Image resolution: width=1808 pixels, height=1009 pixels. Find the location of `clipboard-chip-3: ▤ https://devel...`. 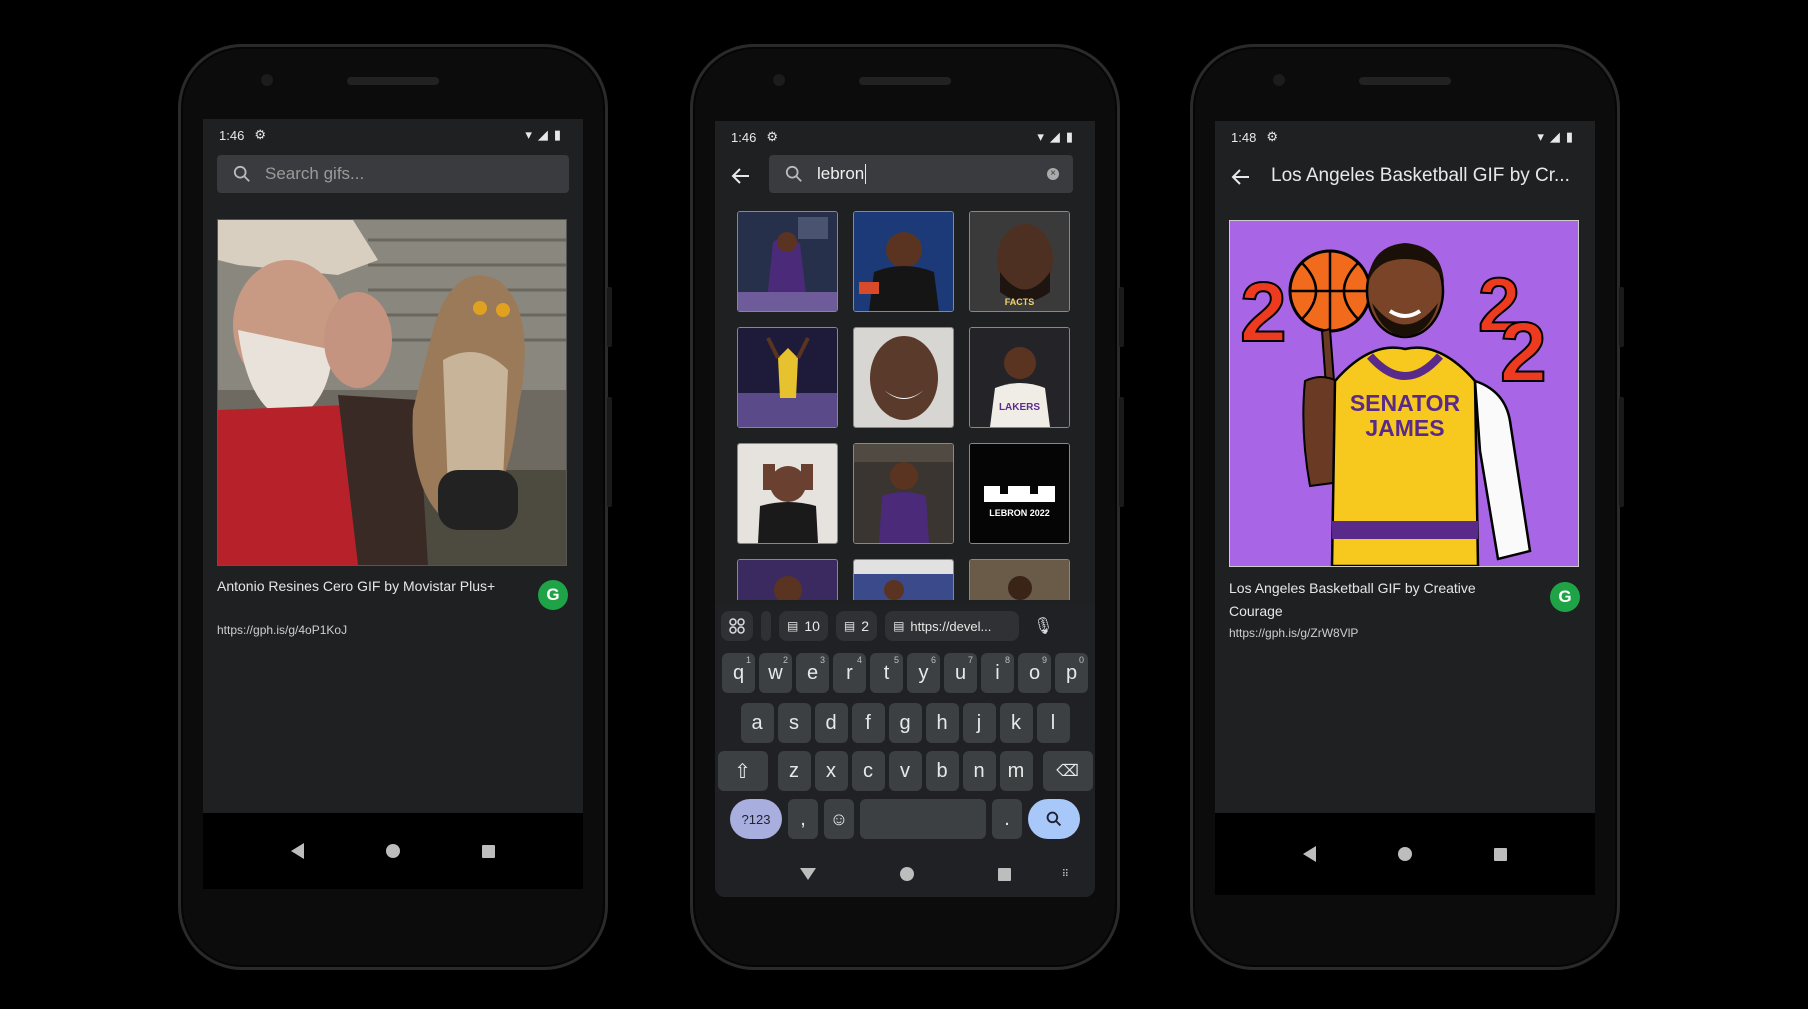

clipboard-chip-3: ▤ https://devel... is located at coordinates (952, 626).